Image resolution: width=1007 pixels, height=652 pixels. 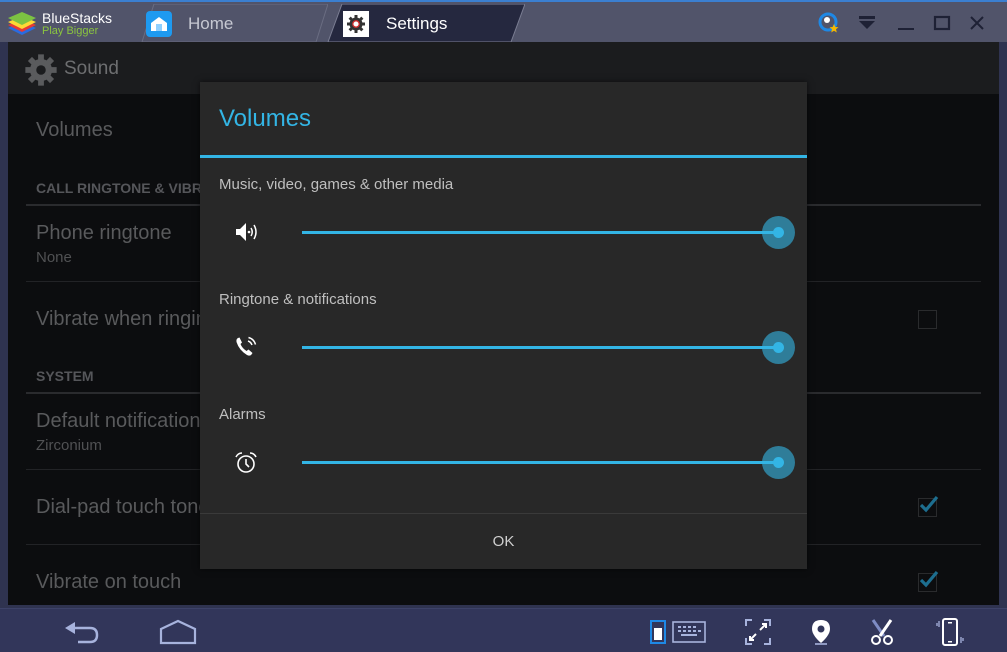 I want to click on portrait-mode-button, so click(x=658, y=632).